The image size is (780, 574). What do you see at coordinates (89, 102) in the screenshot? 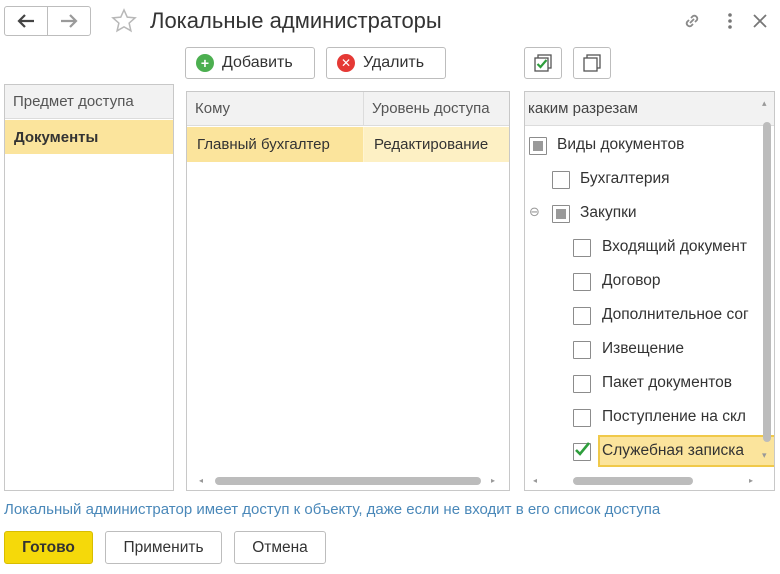
I see `access-subject-header: Предмет доступа` at bounding box center [89, 102].